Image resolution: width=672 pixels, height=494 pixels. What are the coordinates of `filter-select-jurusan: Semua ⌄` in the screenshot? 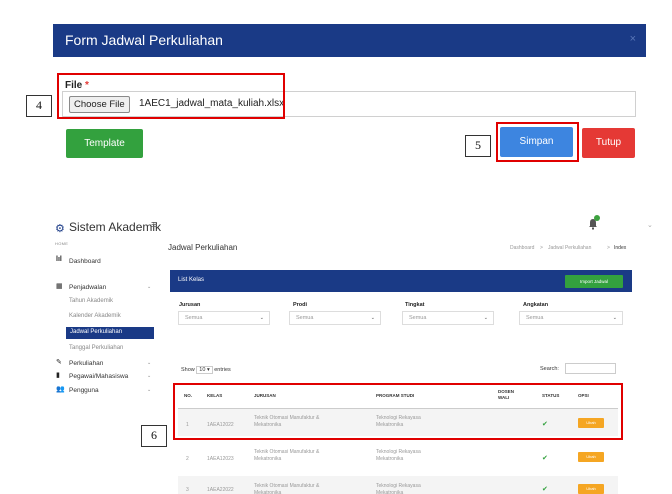 It's located at (224, 318).